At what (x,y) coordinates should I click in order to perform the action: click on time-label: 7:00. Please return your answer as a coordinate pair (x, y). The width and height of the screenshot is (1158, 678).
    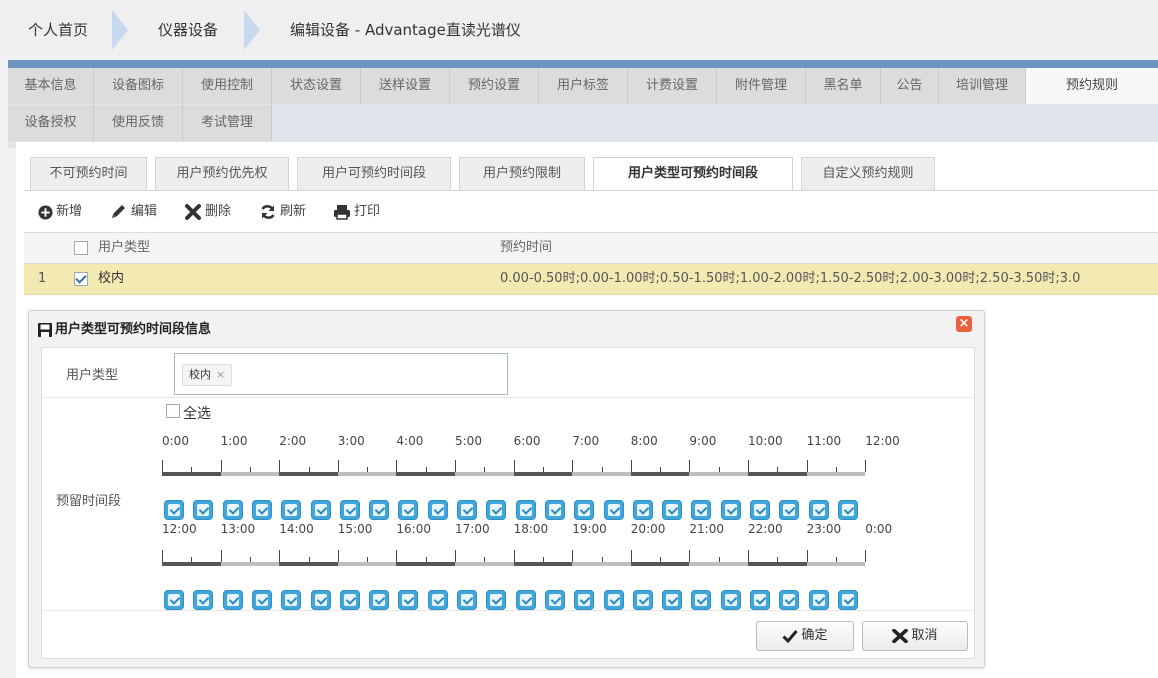
    Looking at the image, I should click on (586, 441).